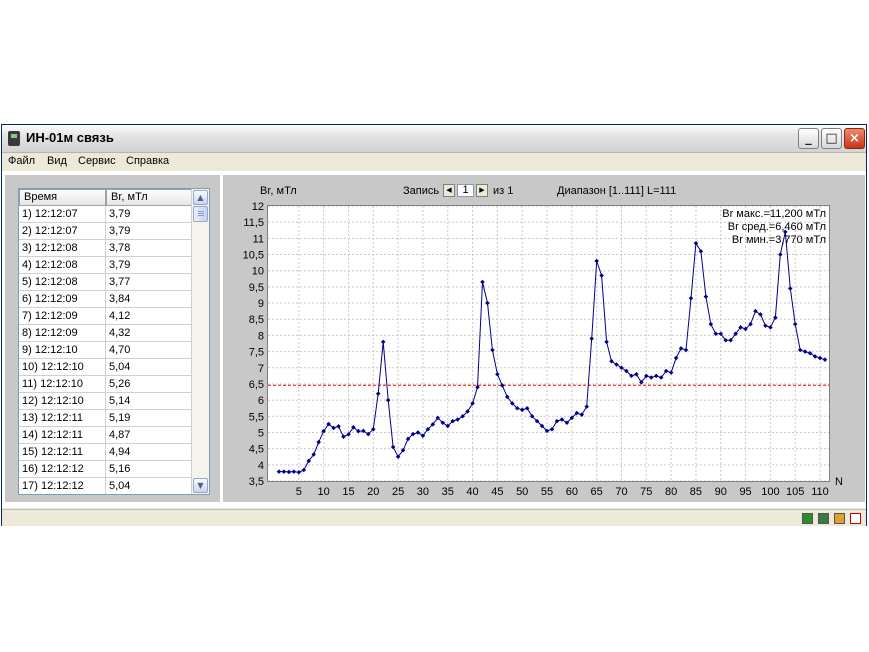 The width and height of the screenshot is (869, 652). I want to click on cell-time: 11) 12:12:10, so click(62, 384).